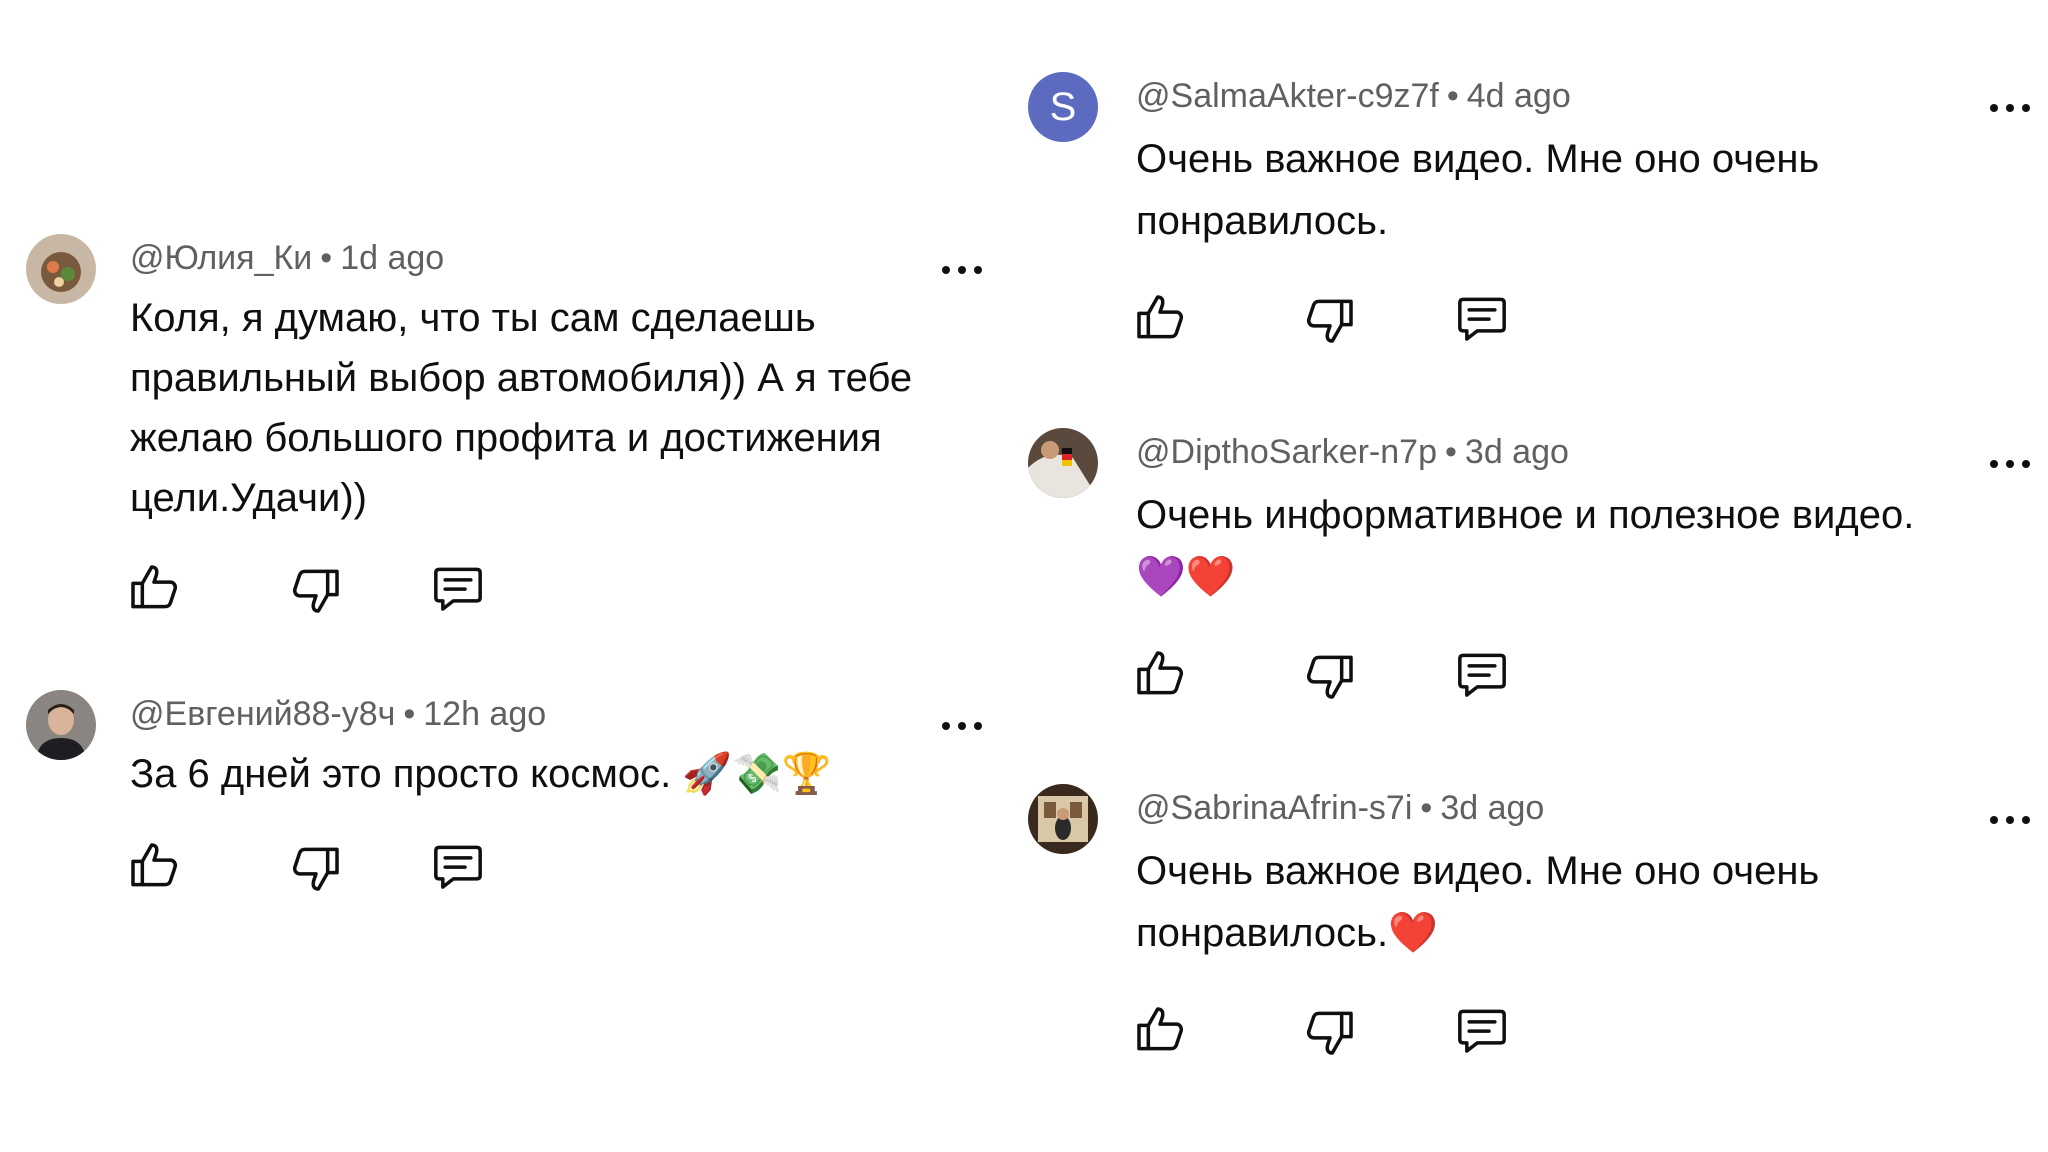 This screenshot has height=1152, width=2048. What do you see at coordinates (1063, 107) in the screenshot?
I see `avatar: S` at bounding box center [1063, 107].